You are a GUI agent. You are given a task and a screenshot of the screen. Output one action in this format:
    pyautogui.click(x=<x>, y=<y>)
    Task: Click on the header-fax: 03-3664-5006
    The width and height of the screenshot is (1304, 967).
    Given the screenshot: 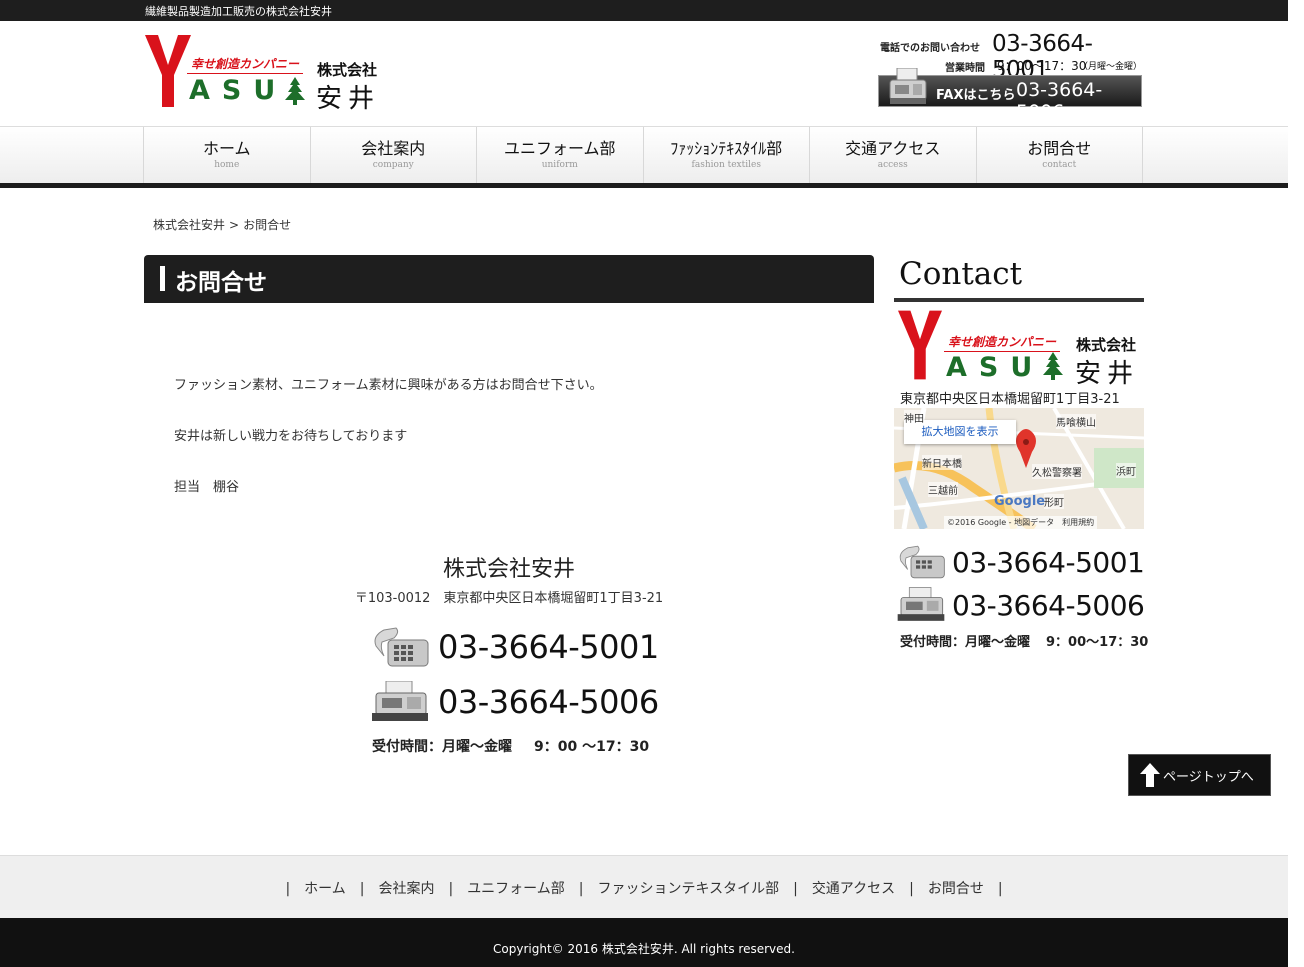 What is the action you would take?
    pyautogui.click(x=1059, y=101)
    